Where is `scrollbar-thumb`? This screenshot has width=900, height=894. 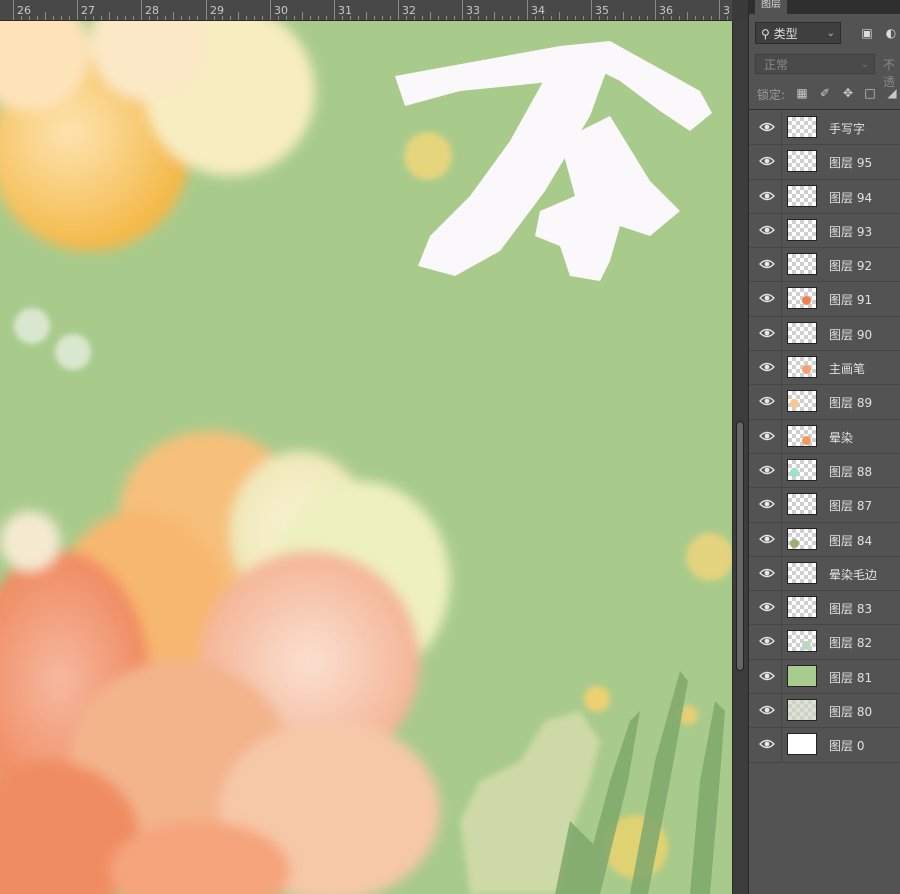 scrollbar-thumb is located at coordinates (740, 546).